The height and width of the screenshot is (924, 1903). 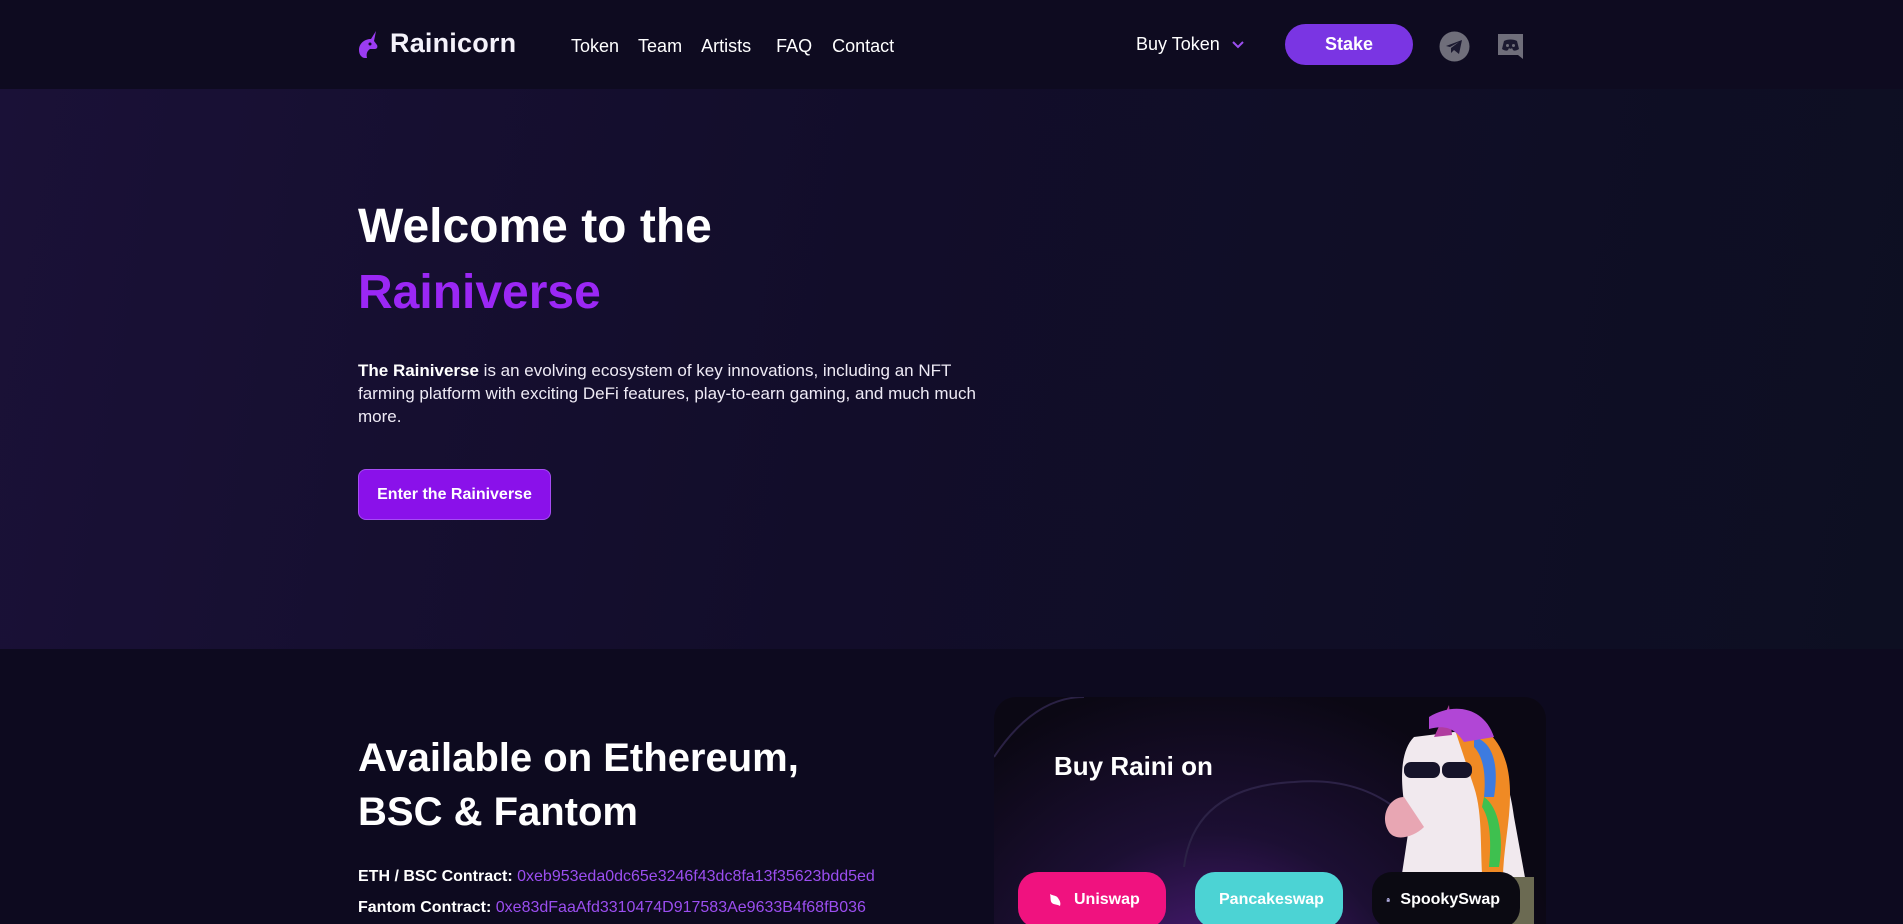 I want to click on availability-title: Available on Ethereum, BSC & Fantom, so click(x=578, y=785).